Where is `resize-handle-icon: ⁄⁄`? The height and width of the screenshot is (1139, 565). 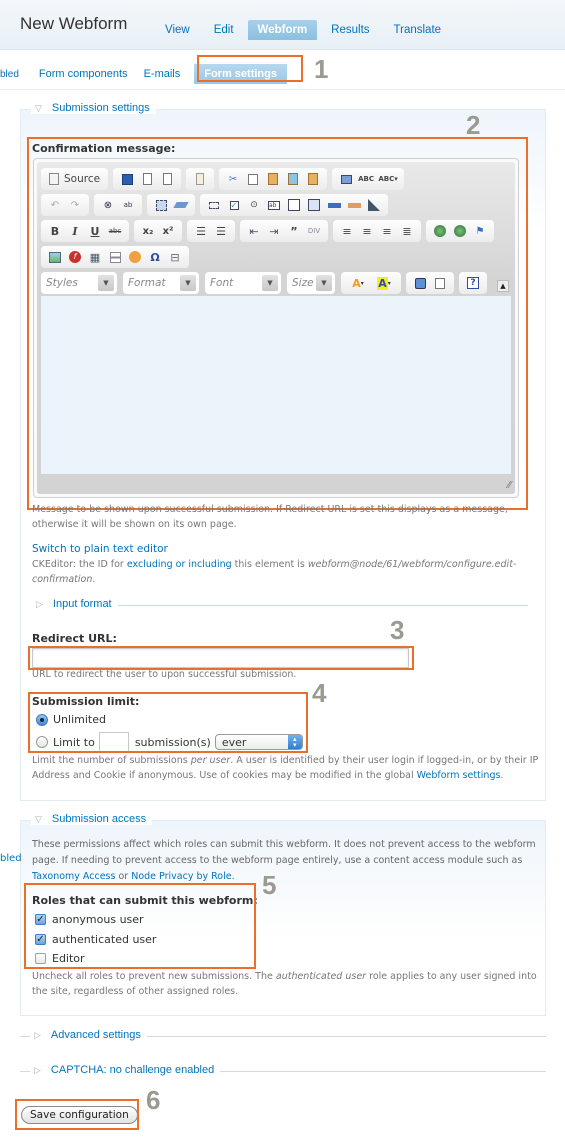
resize-handle-icon: ⁄⁄ is located at coordinates (509, 485).